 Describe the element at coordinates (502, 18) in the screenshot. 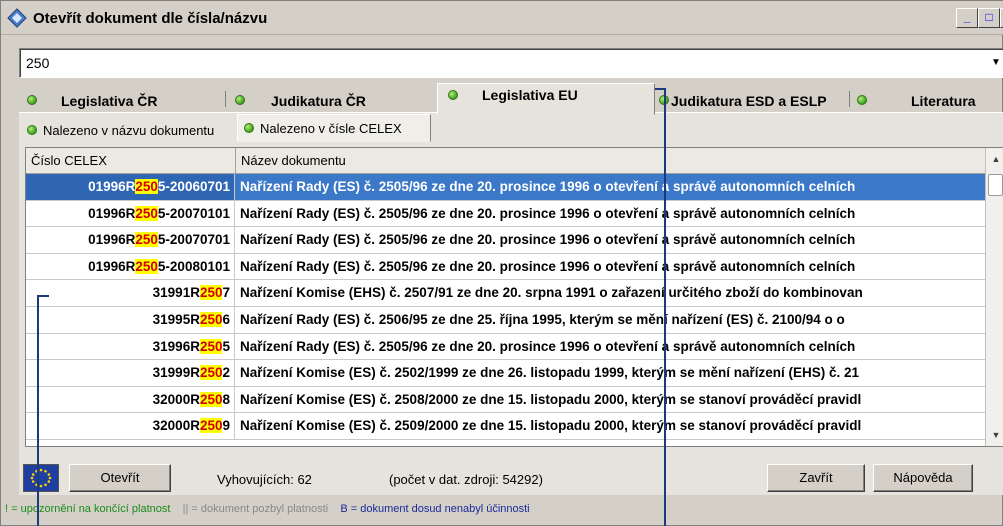

I see `title-bar: Otevřít dokument dle čísla/názvu _ □ X` at that location.